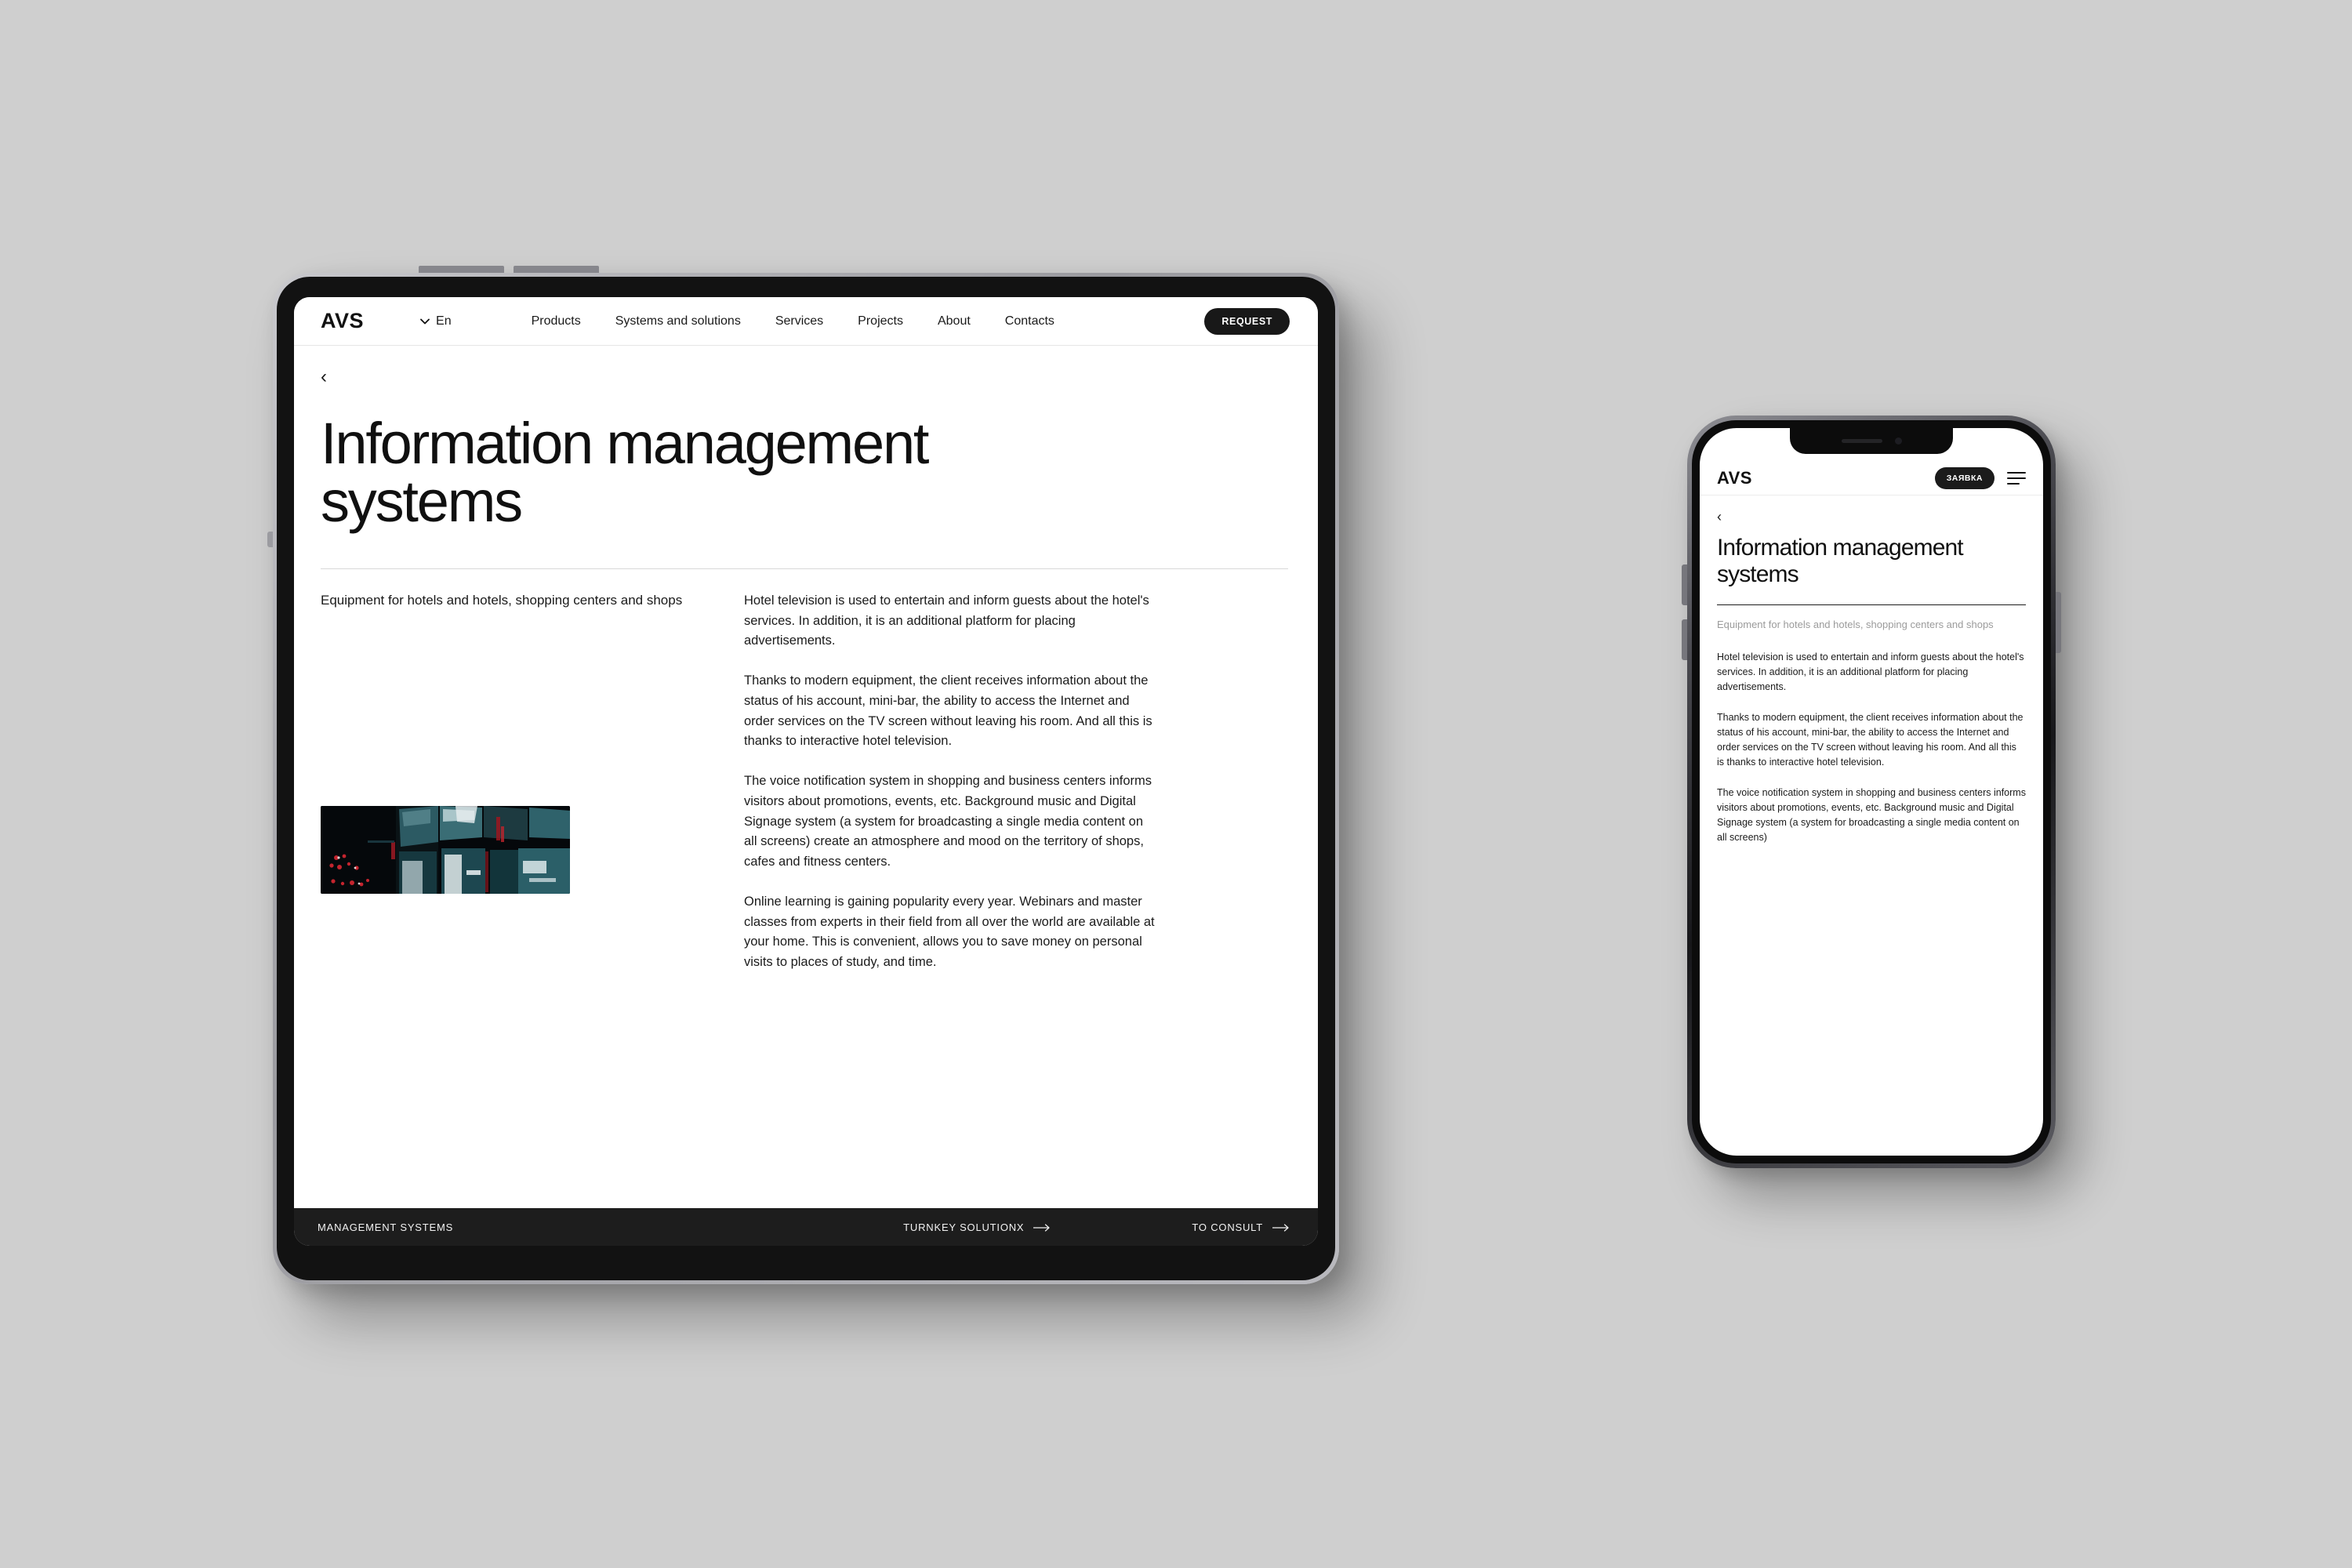  What do you see at coordinates (425, 321) in the screenshot?
I see `chevron-down-icon` at bounding box center [425, 321].